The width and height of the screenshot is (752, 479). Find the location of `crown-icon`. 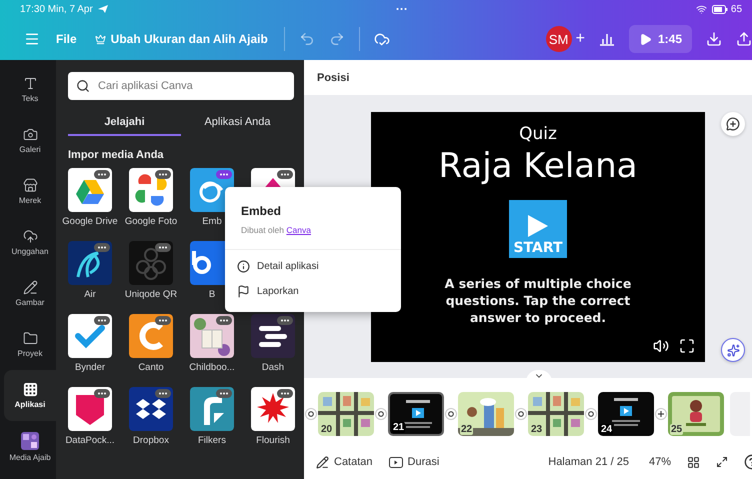

crown-icon is located at coordinates (100, 39).